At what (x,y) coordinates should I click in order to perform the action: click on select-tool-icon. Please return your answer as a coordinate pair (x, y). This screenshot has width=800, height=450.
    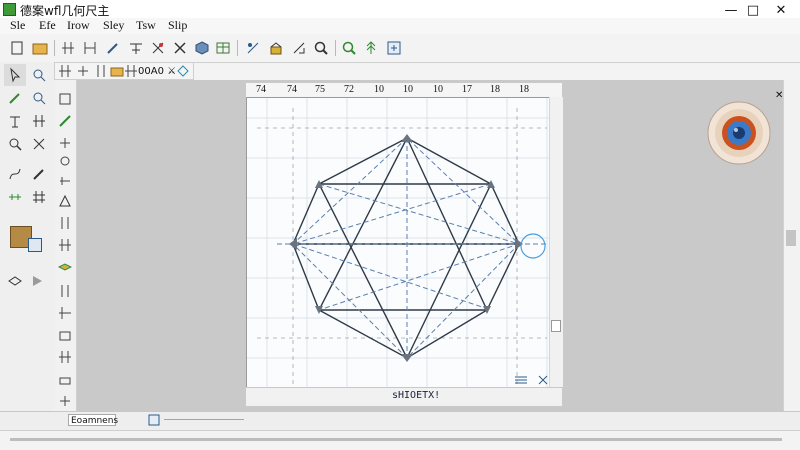
    Looking at the image, I should click on (15, 75).